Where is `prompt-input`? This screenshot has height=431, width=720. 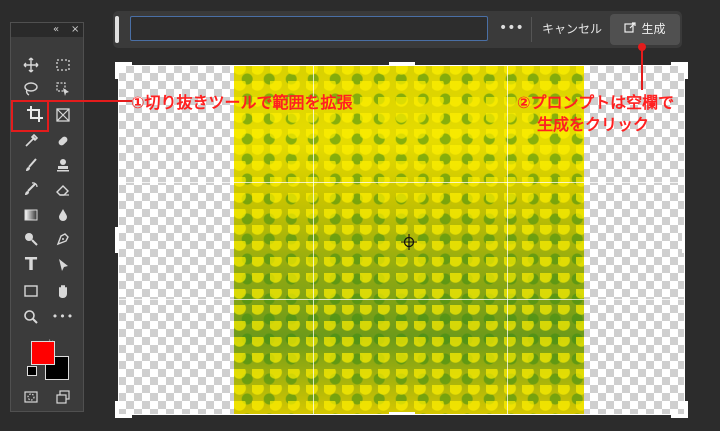
prompt-input is located at coordinates (309, 28).